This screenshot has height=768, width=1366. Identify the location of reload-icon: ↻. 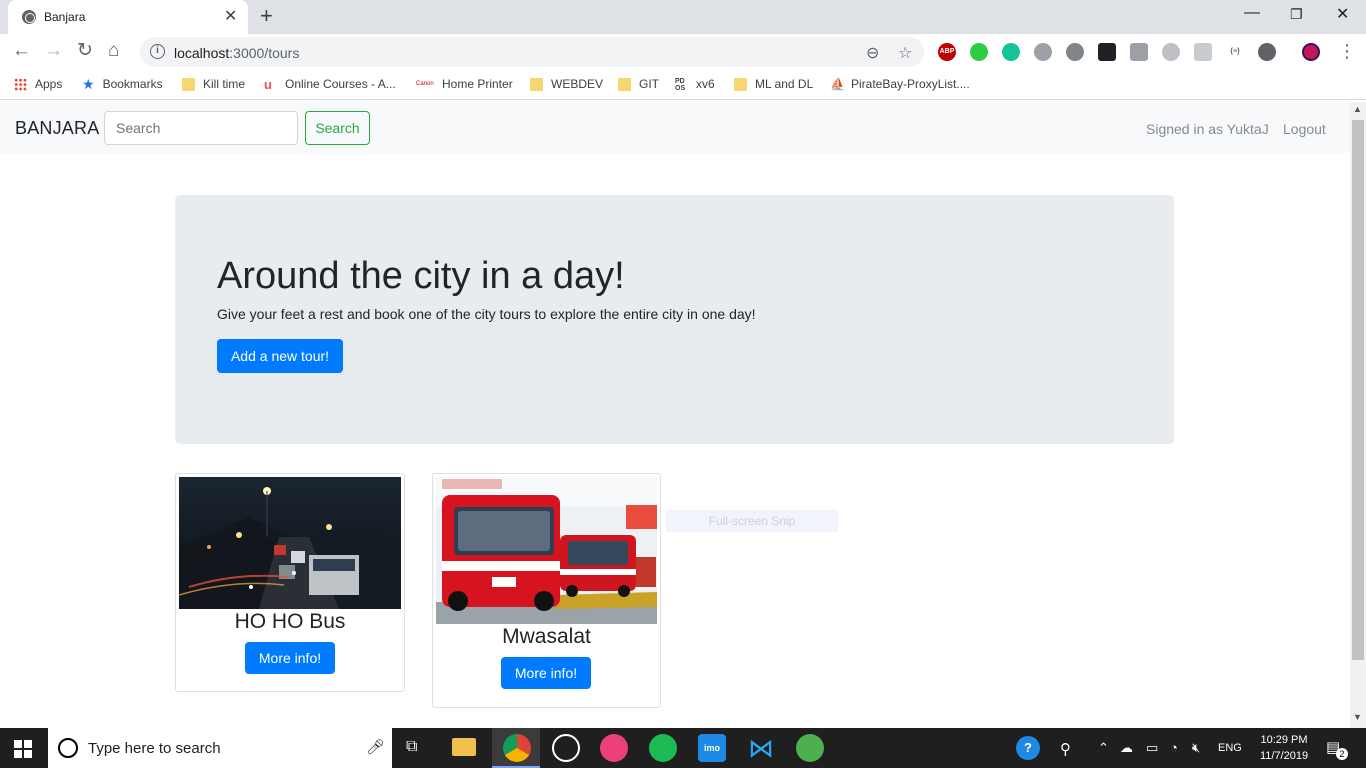
(85, 51).